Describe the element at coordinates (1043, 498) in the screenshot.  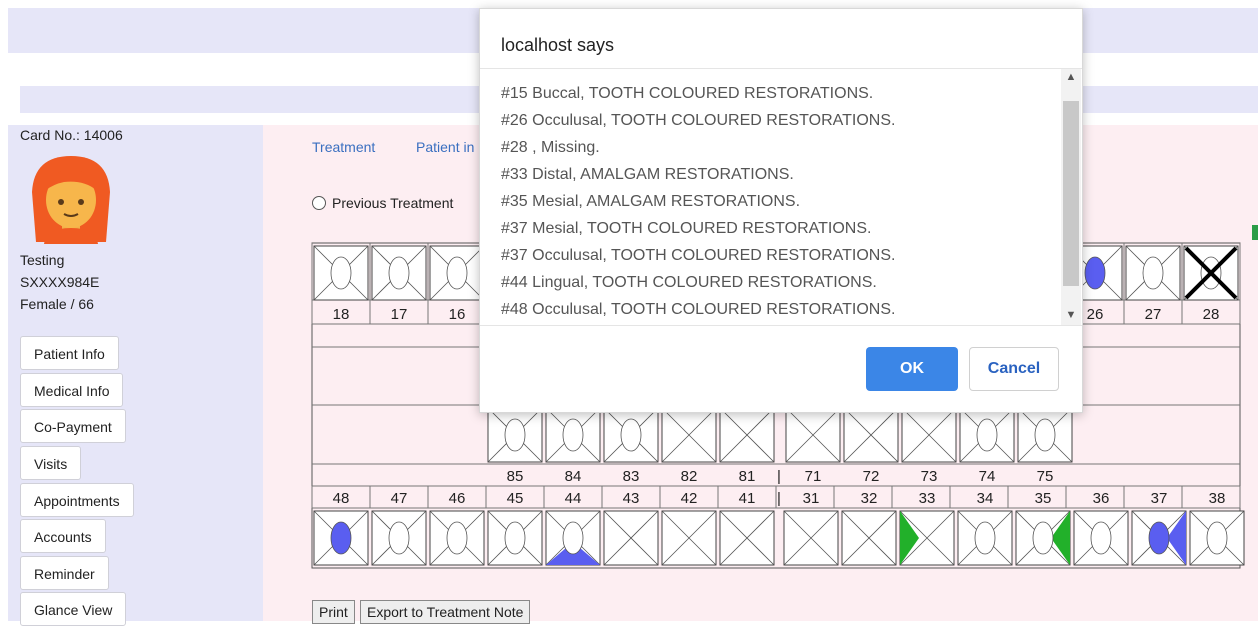
I see `tooth-number: 35` at that location.